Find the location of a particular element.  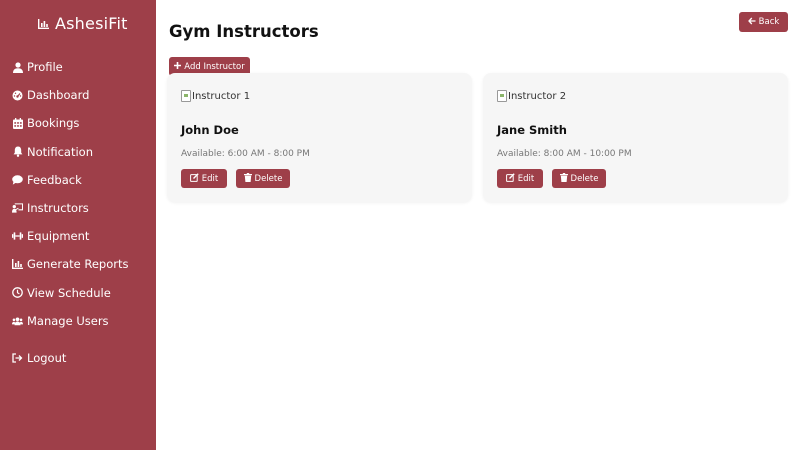

sidebar-item-feedback: Feedback is located at coordinates (78, 180).